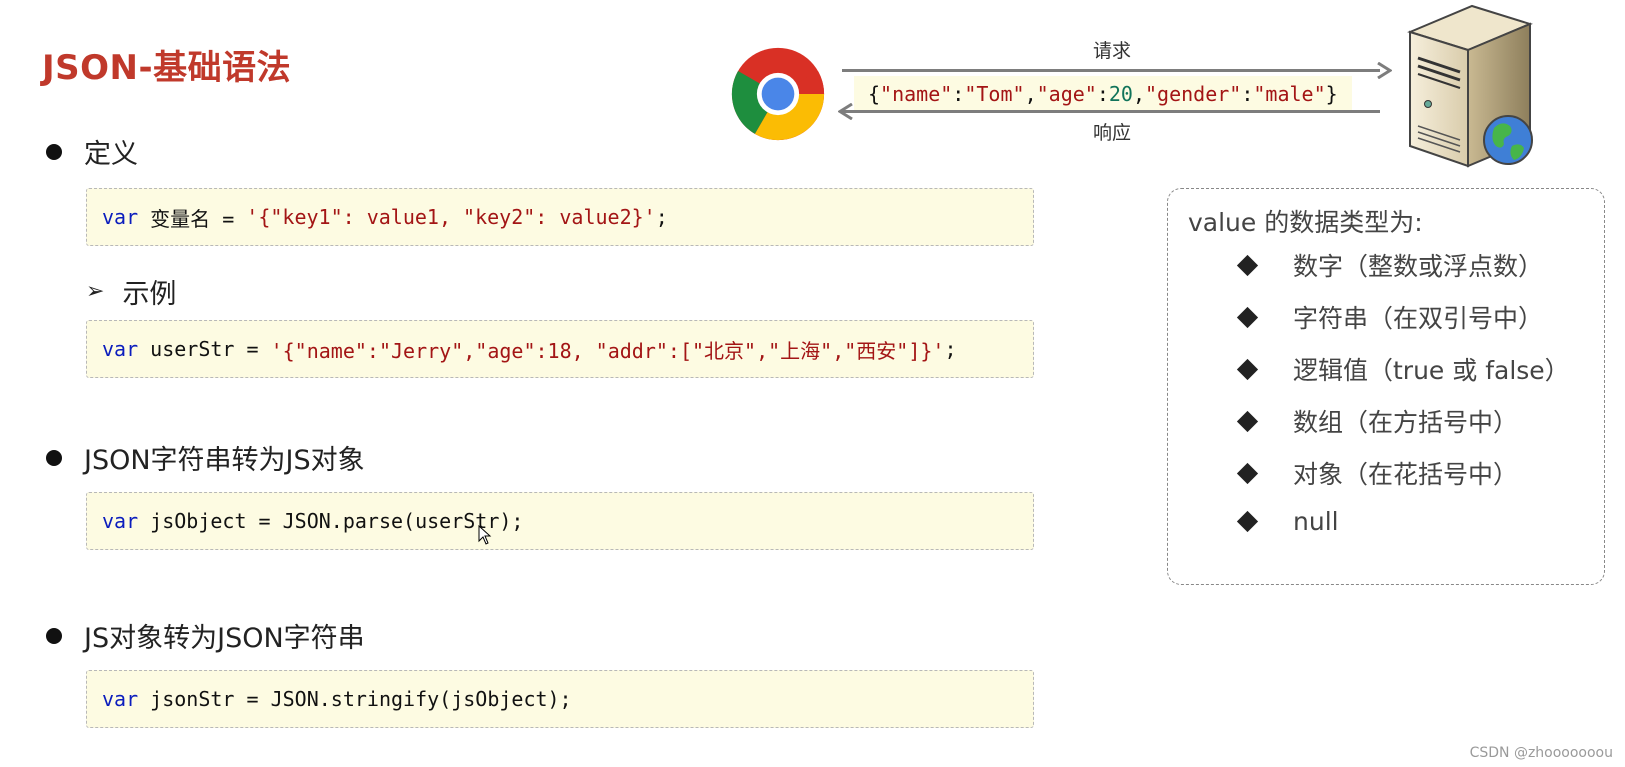 The image size is (1625, 767). I want to click on stringify-code-block: var jsonStr = JSON.stringify(jsObject);, so click(560, 699).